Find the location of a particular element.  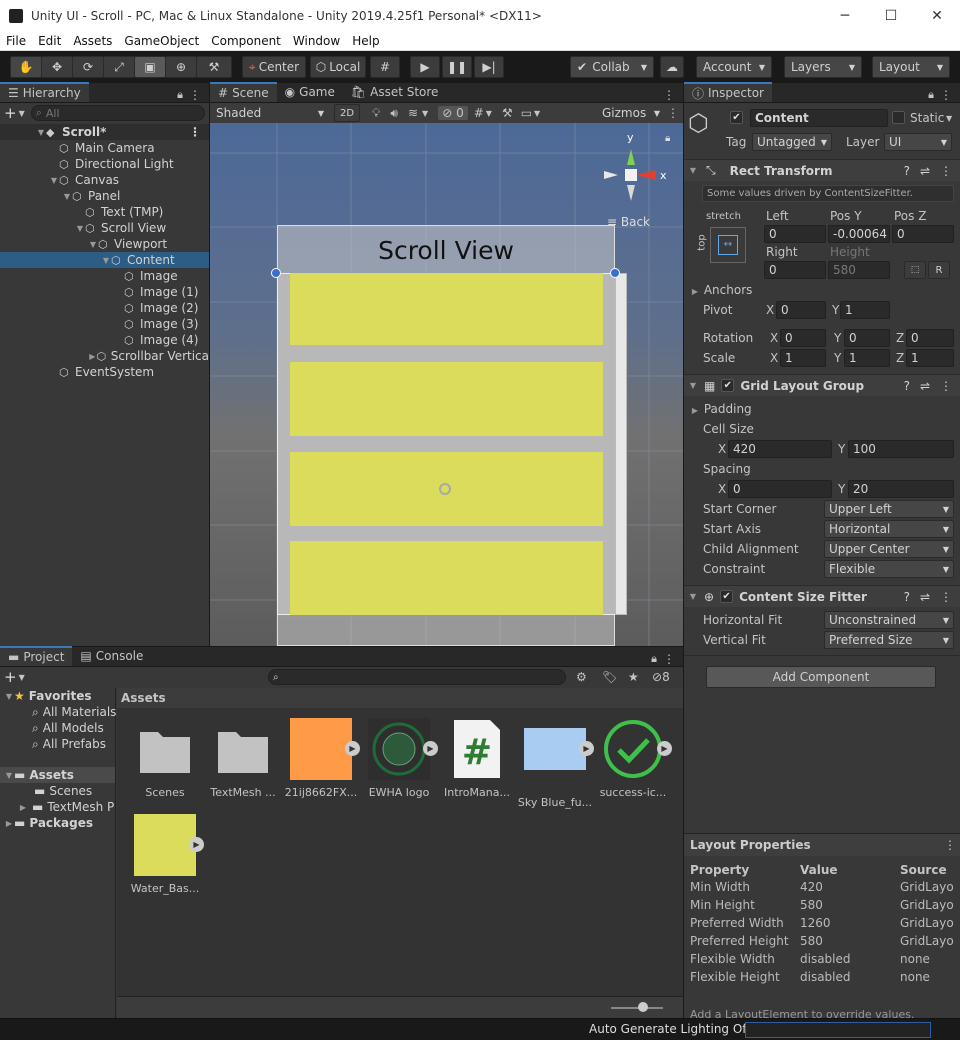

layer-dropdown: UI ▼ is located at coordinates (918, 142).